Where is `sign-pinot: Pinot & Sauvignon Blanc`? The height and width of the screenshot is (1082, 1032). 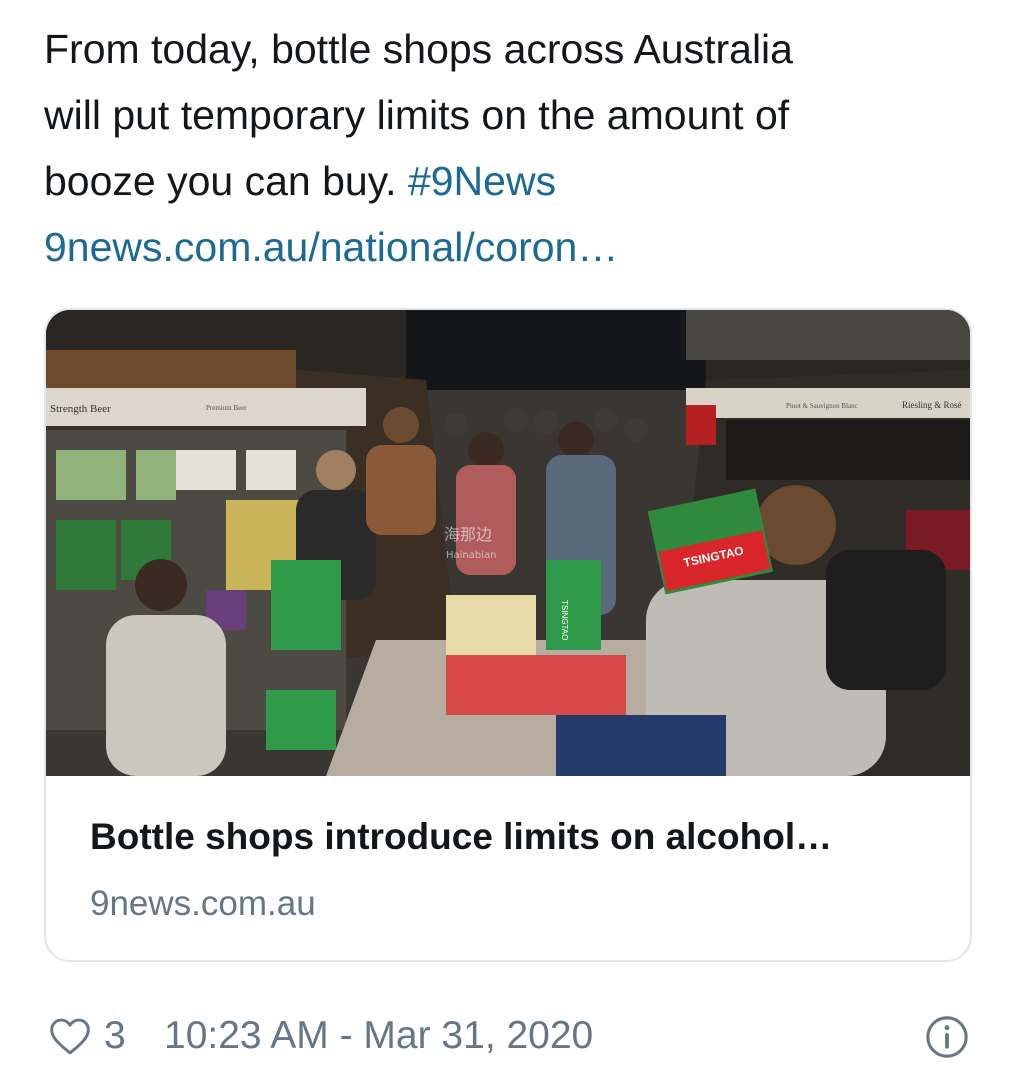 sign-pinot: Pinot & Sauvignon Blanc is located at coordinates (822, 406).